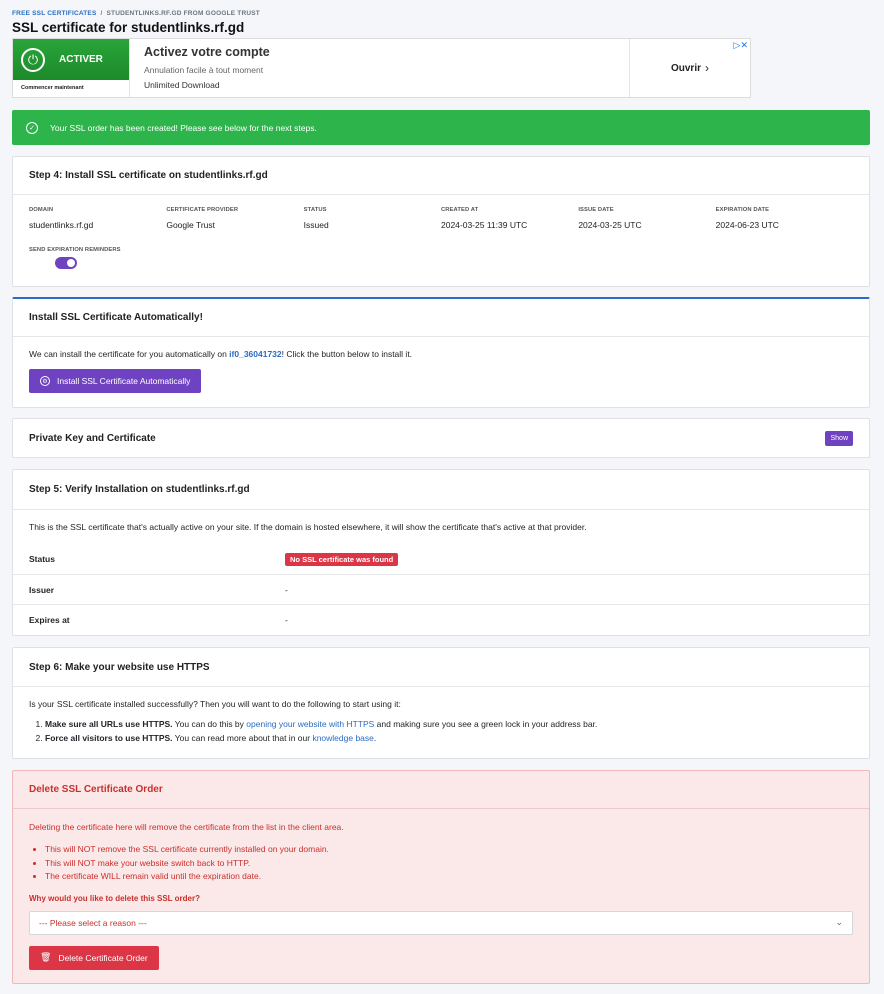 Image resolution: width=884 pixels, height=994 pixels. Describe the element at coordinates (839, 438) in the screenshot. I see `show-private-key-button: Show` at that location.